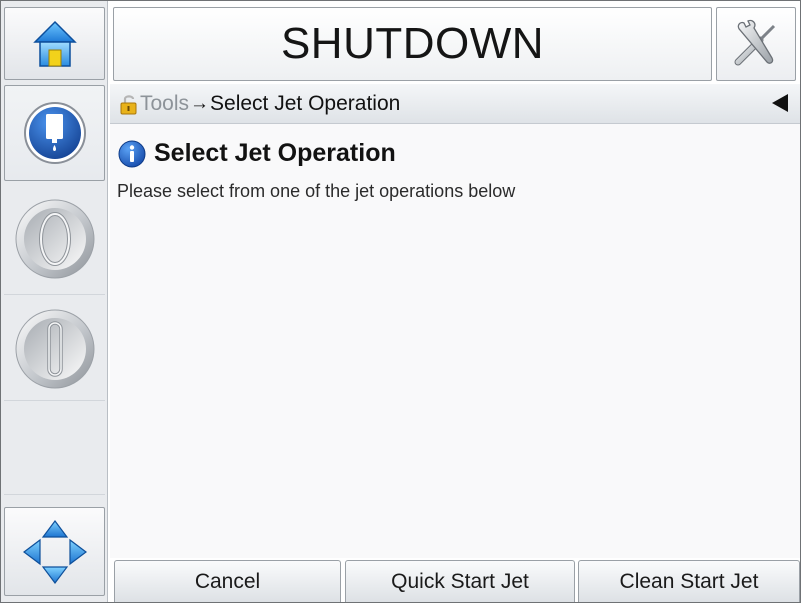 Image resolution: width=801 pixels, height=603 pixels. I want to click on tools-button, so click(756, 44).